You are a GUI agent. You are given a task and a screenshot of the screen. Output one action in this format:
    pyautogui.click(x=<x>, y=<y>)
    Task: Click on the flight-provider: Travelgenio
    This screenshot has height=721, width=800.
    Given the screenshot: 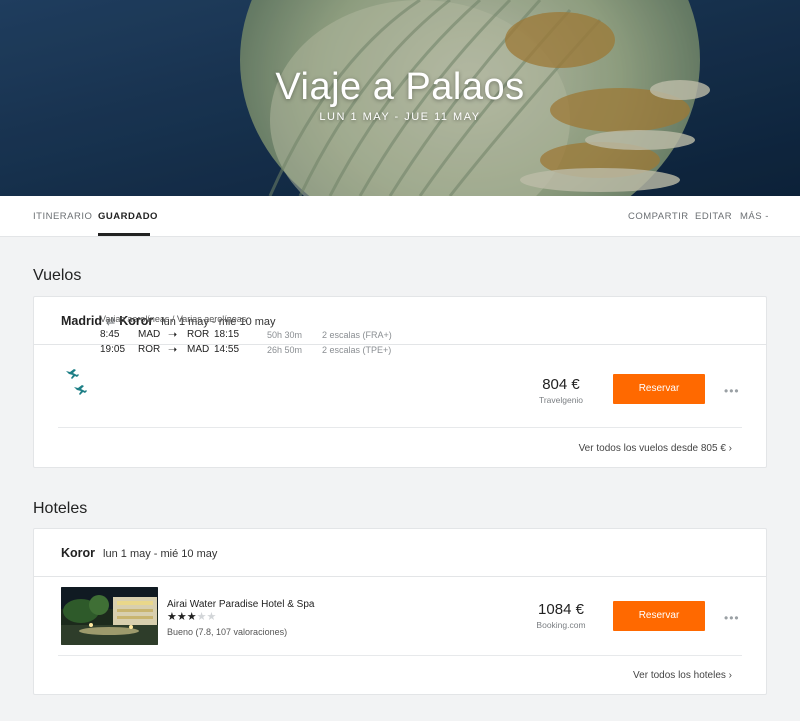 What is the action you would take?
    pyautogui.click(x=561, y=400)
    